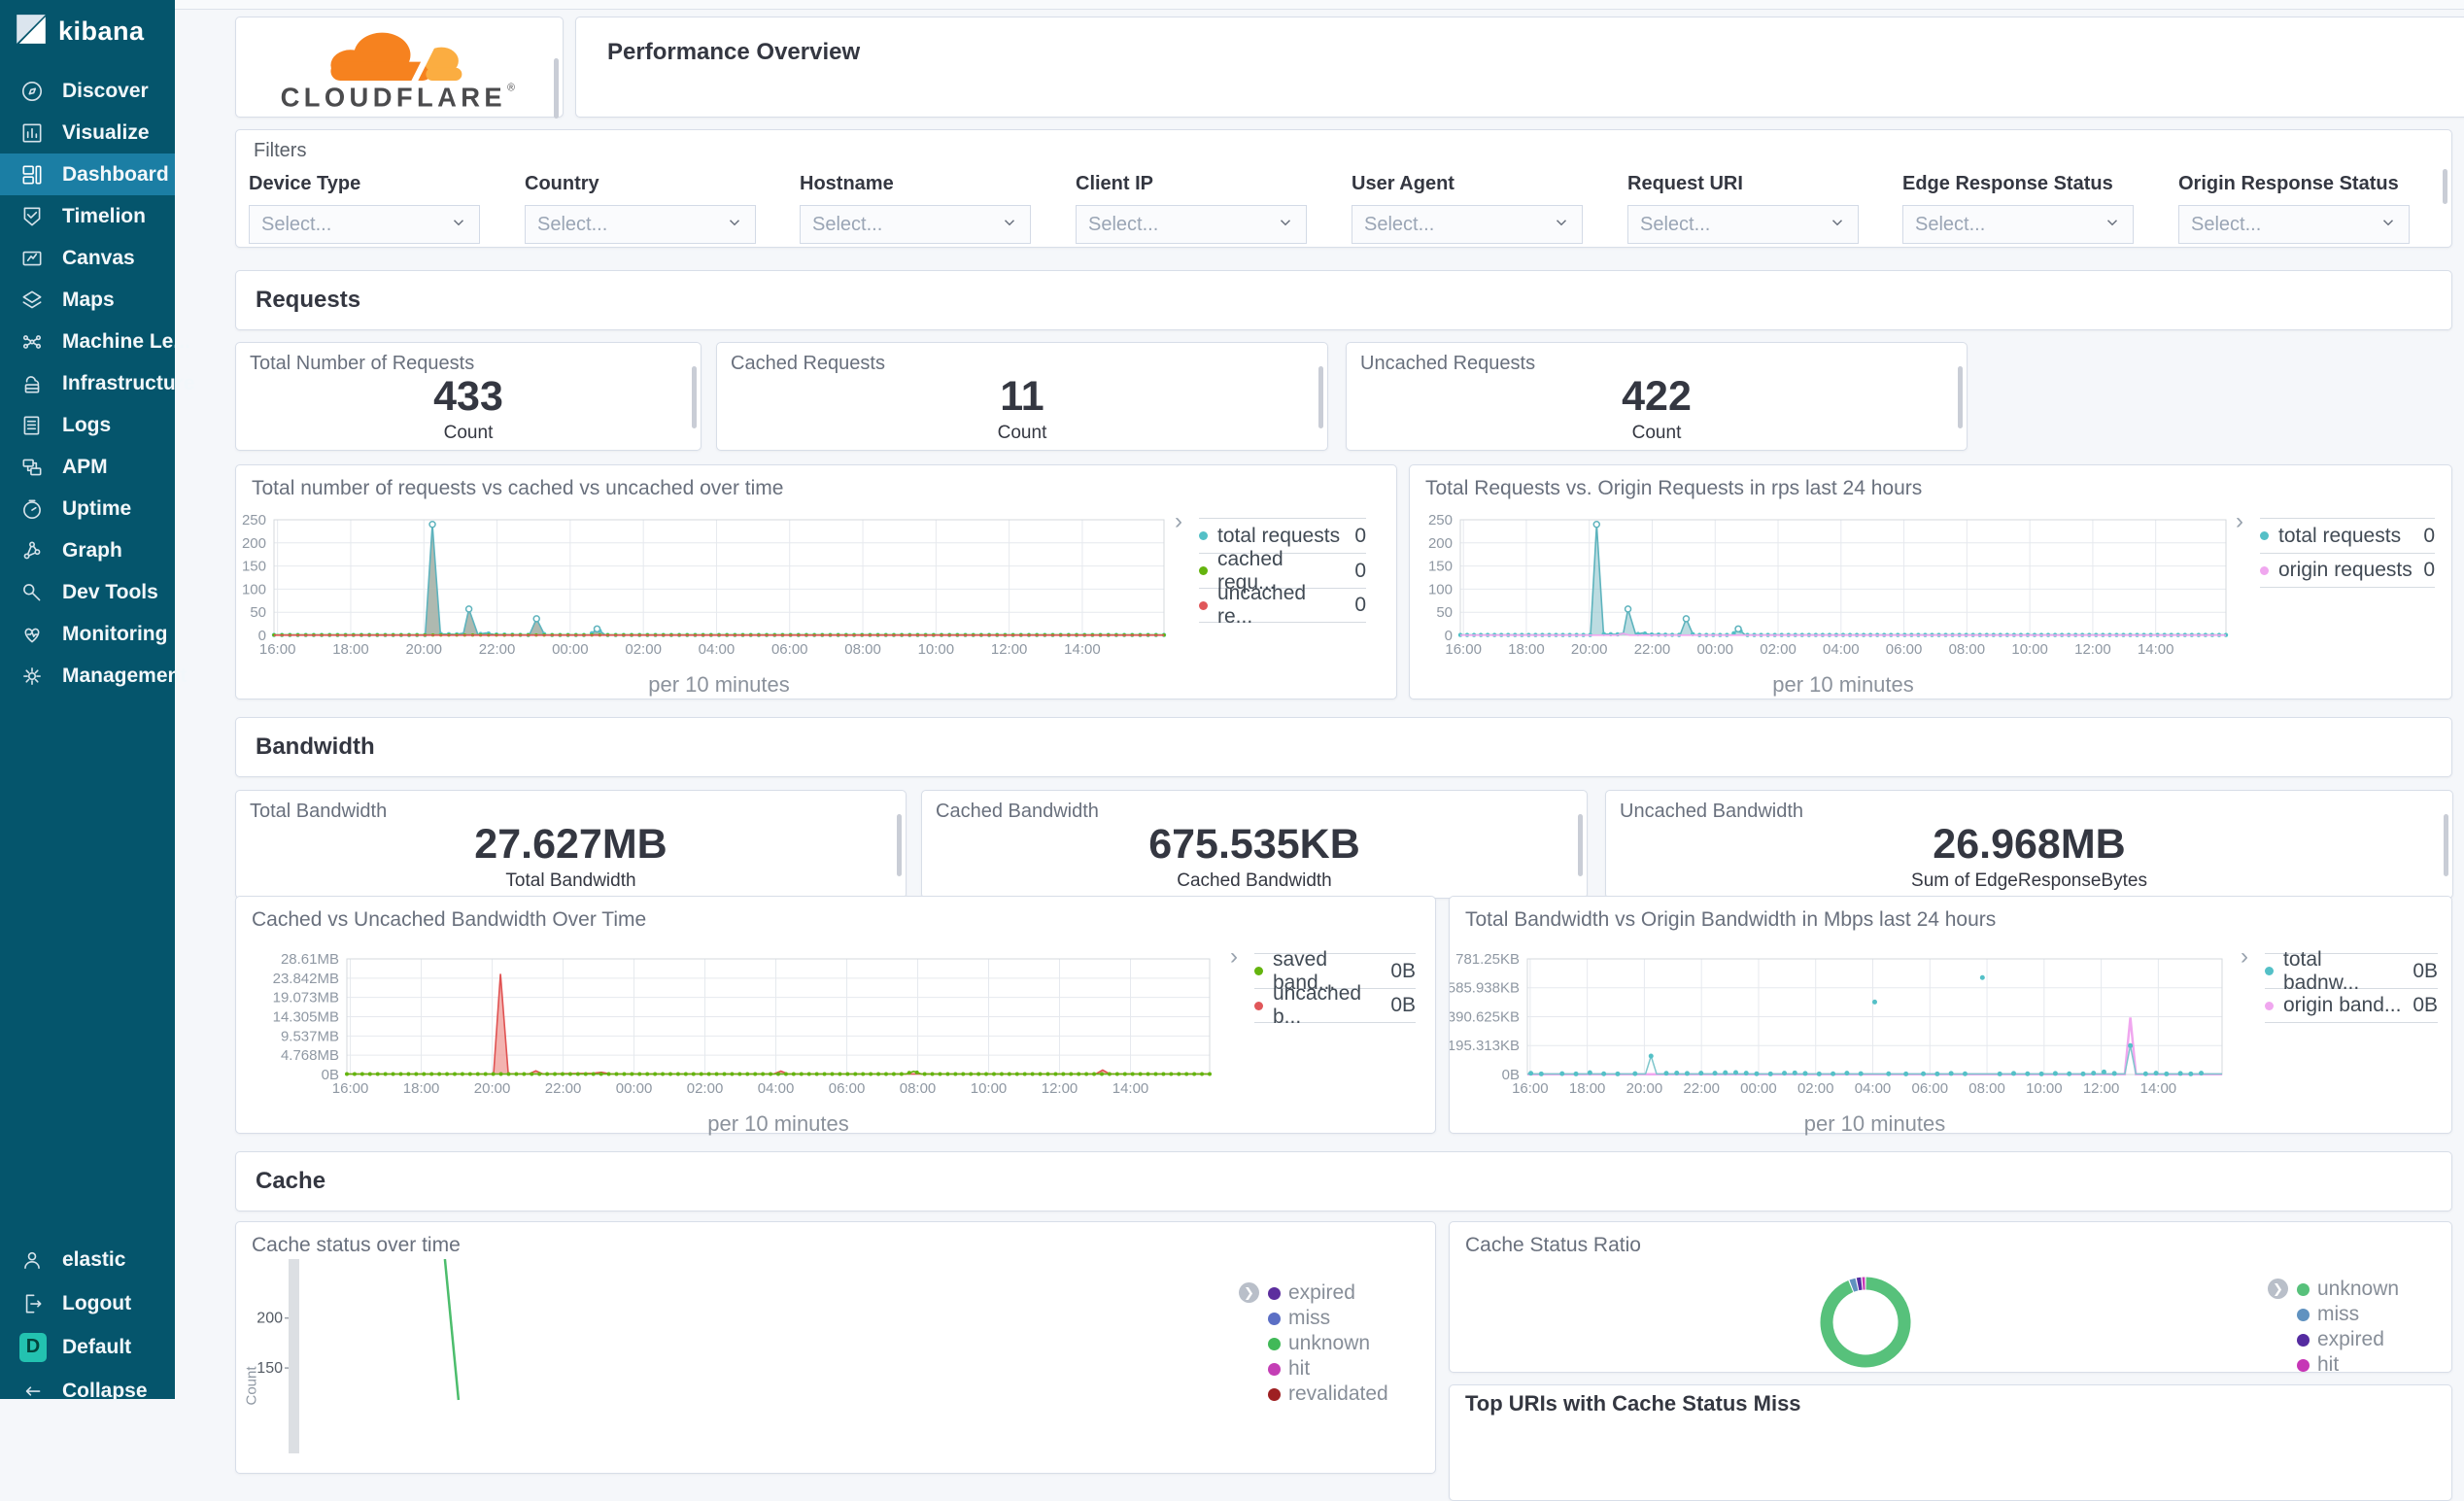 Image resolution: width=2464 pixels, height=1501 pixels. I want to click on sidebar-item-monitoring: Monitoring, so click(87, 634).